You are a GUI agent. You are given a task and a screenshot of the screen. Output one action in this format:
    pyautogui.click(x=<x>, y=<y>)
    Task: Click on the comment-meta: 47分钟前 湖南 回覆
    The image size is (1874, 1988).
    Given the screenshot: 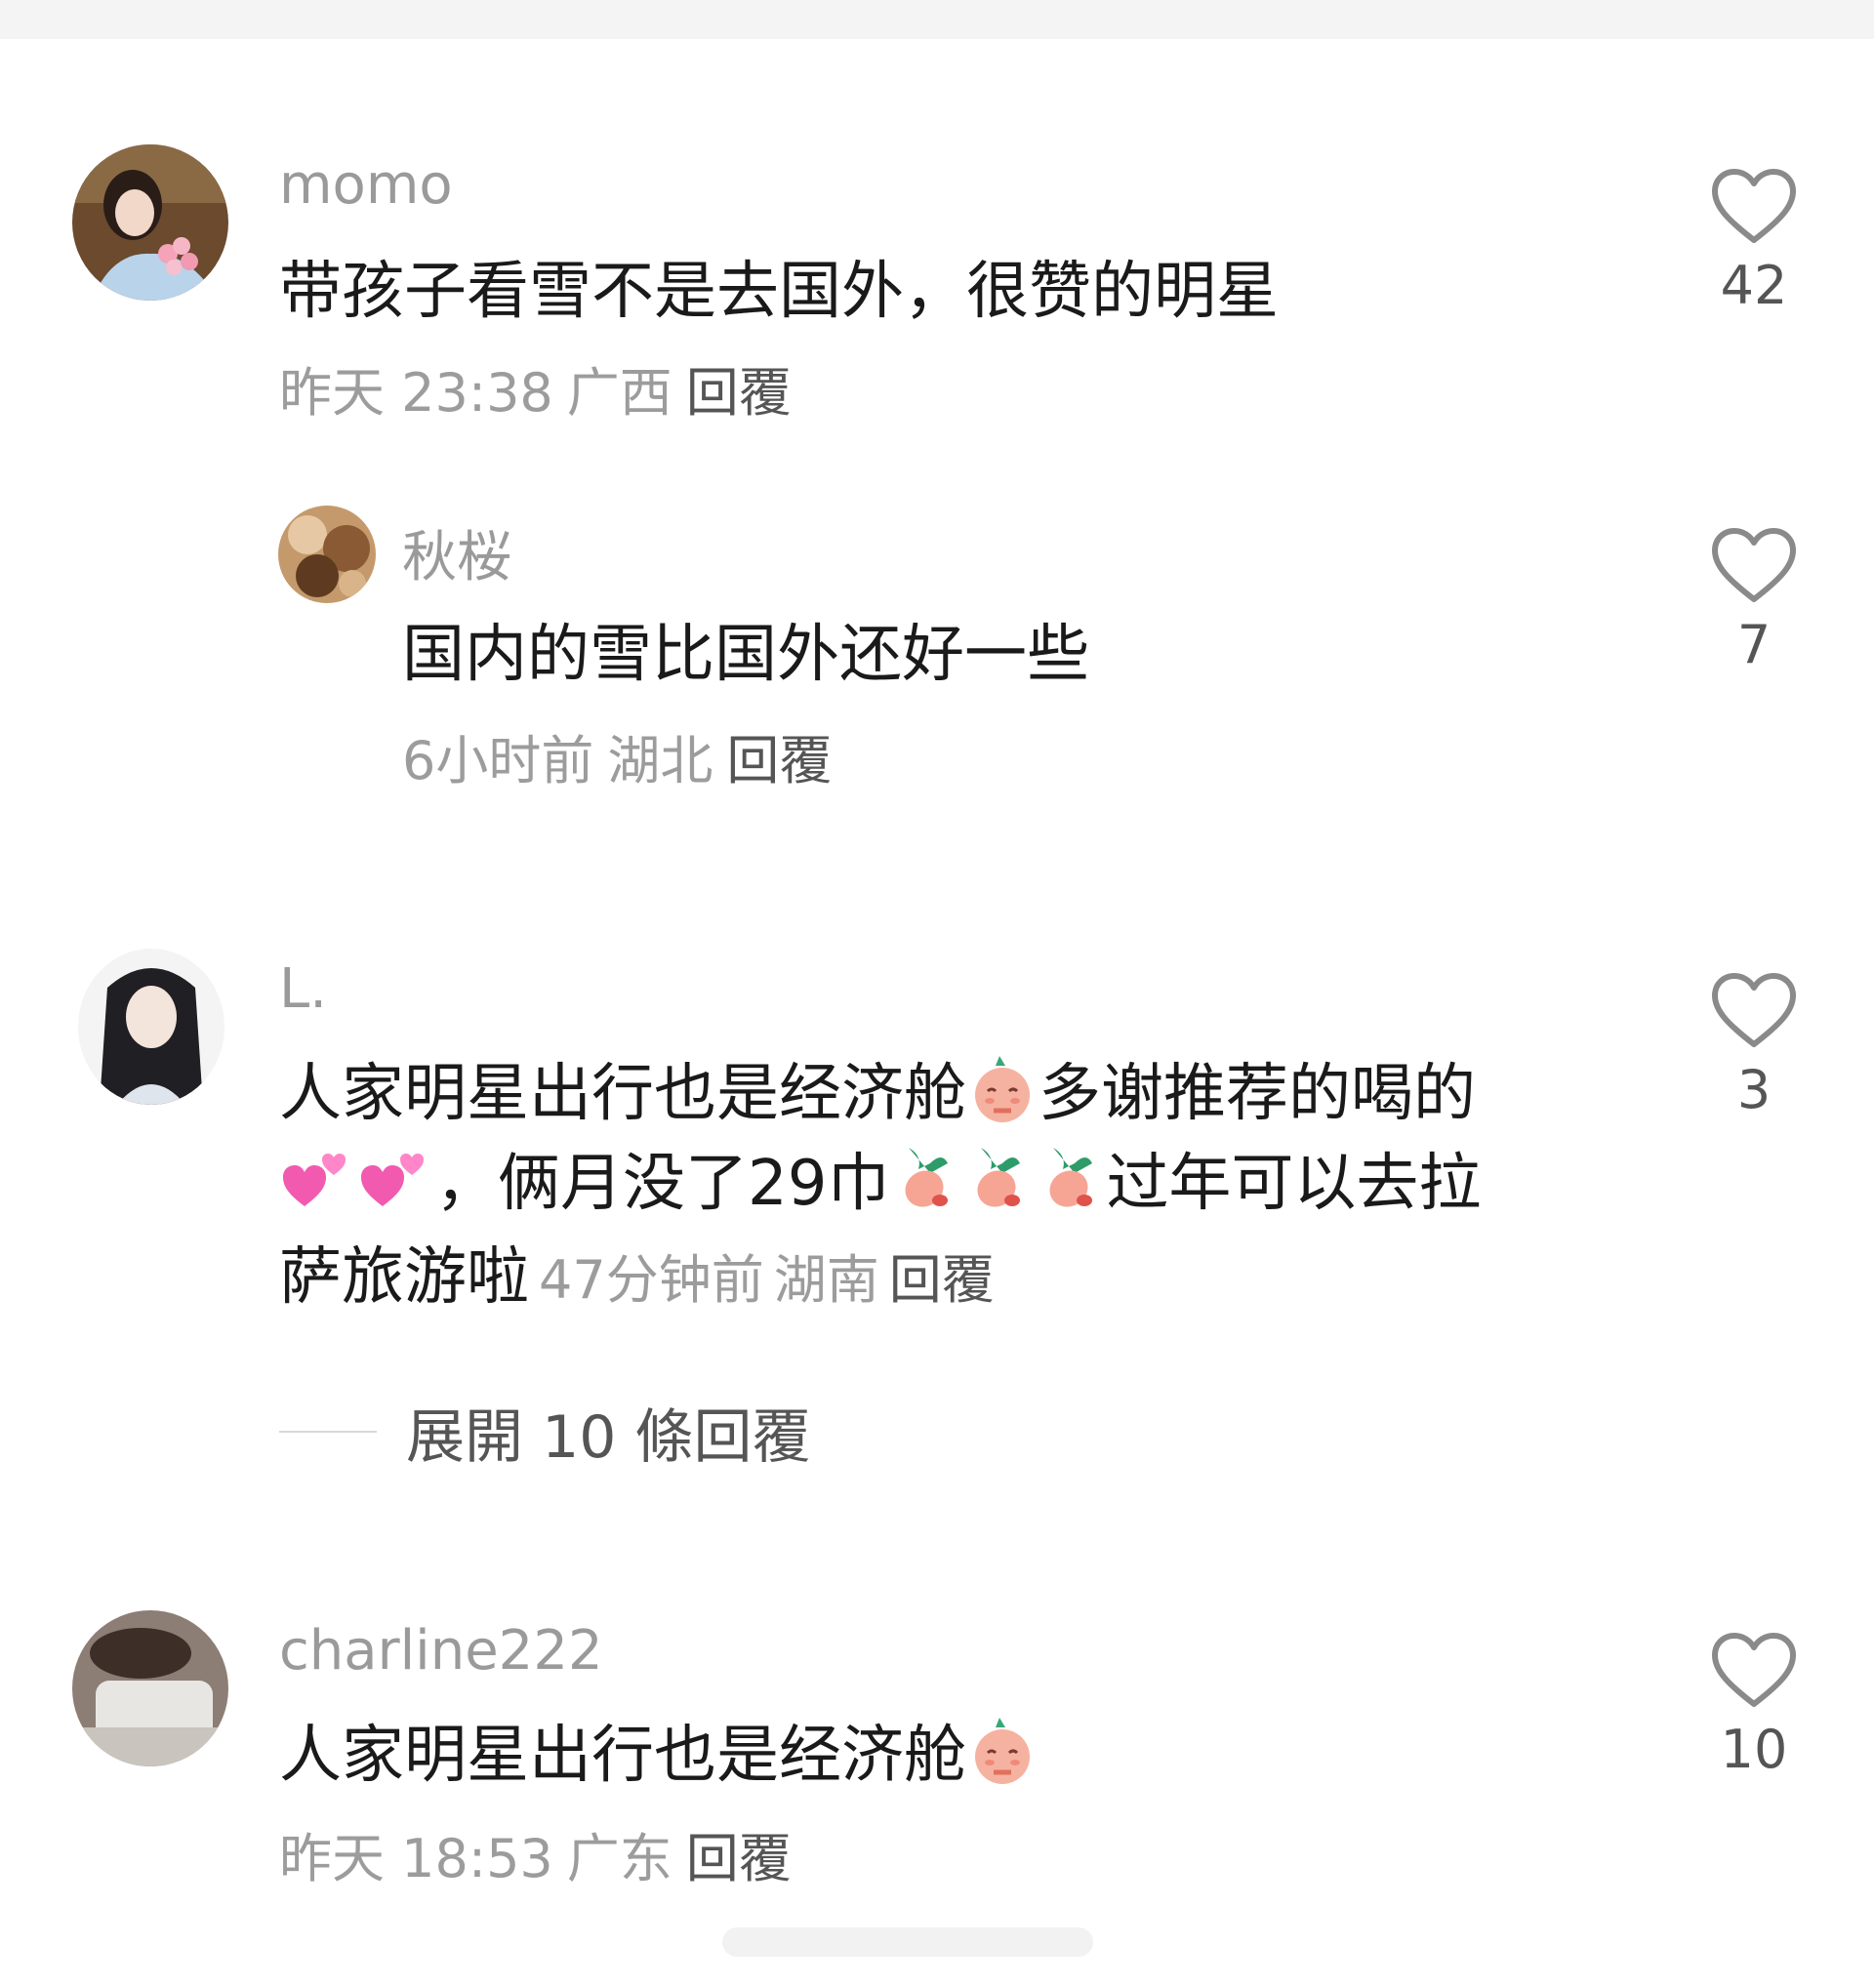 What is the action you would take?
    pyautogui.click(x=762, y=1280)
    